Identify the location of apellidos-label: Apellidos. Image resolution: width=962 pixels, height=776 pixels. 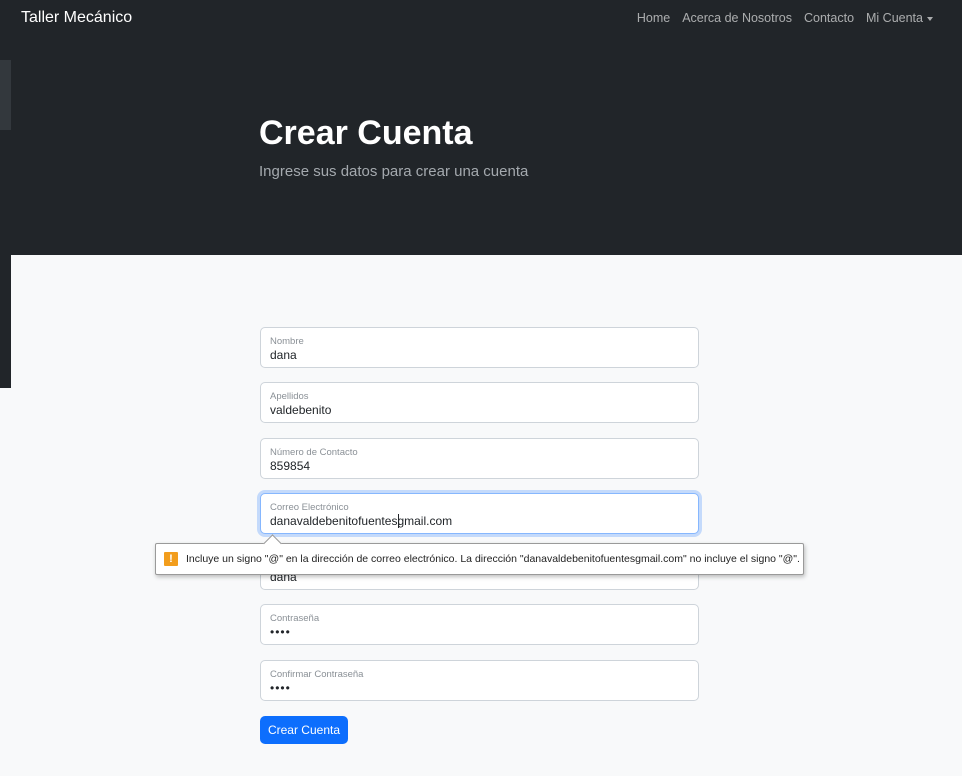
(289, 396).